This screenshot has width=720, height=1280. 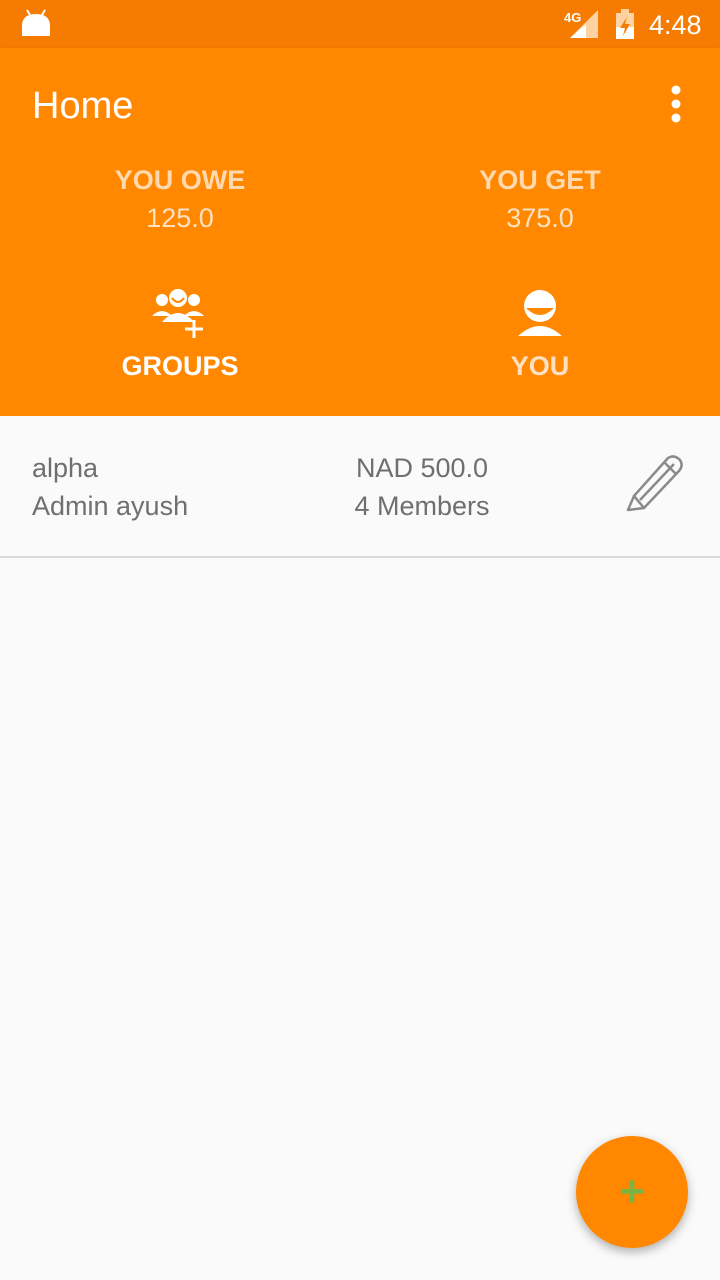 What do you see at coordinates (180, 180) in the screenshot?
I see `you-owe-label: YOU OWE` at bounding box center [180, 180].